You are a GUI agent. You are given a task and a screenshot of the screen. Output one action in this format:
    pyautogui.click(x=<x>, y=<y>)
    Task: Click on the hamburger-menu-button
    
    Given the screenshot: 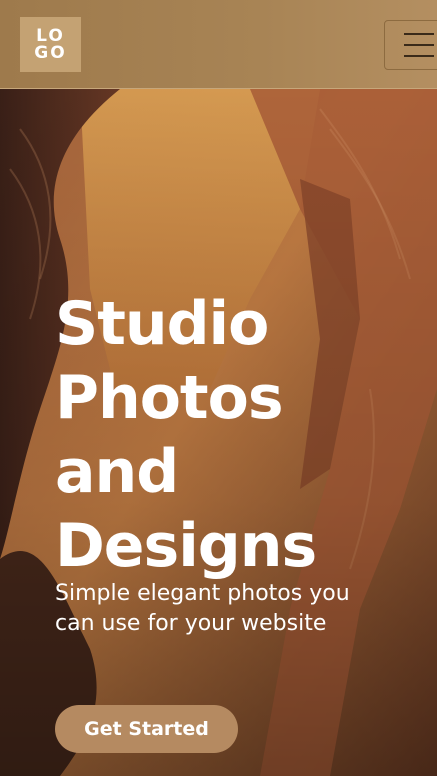 What is the action you would take?
    pyautogui.click(x=410, y=45)
    